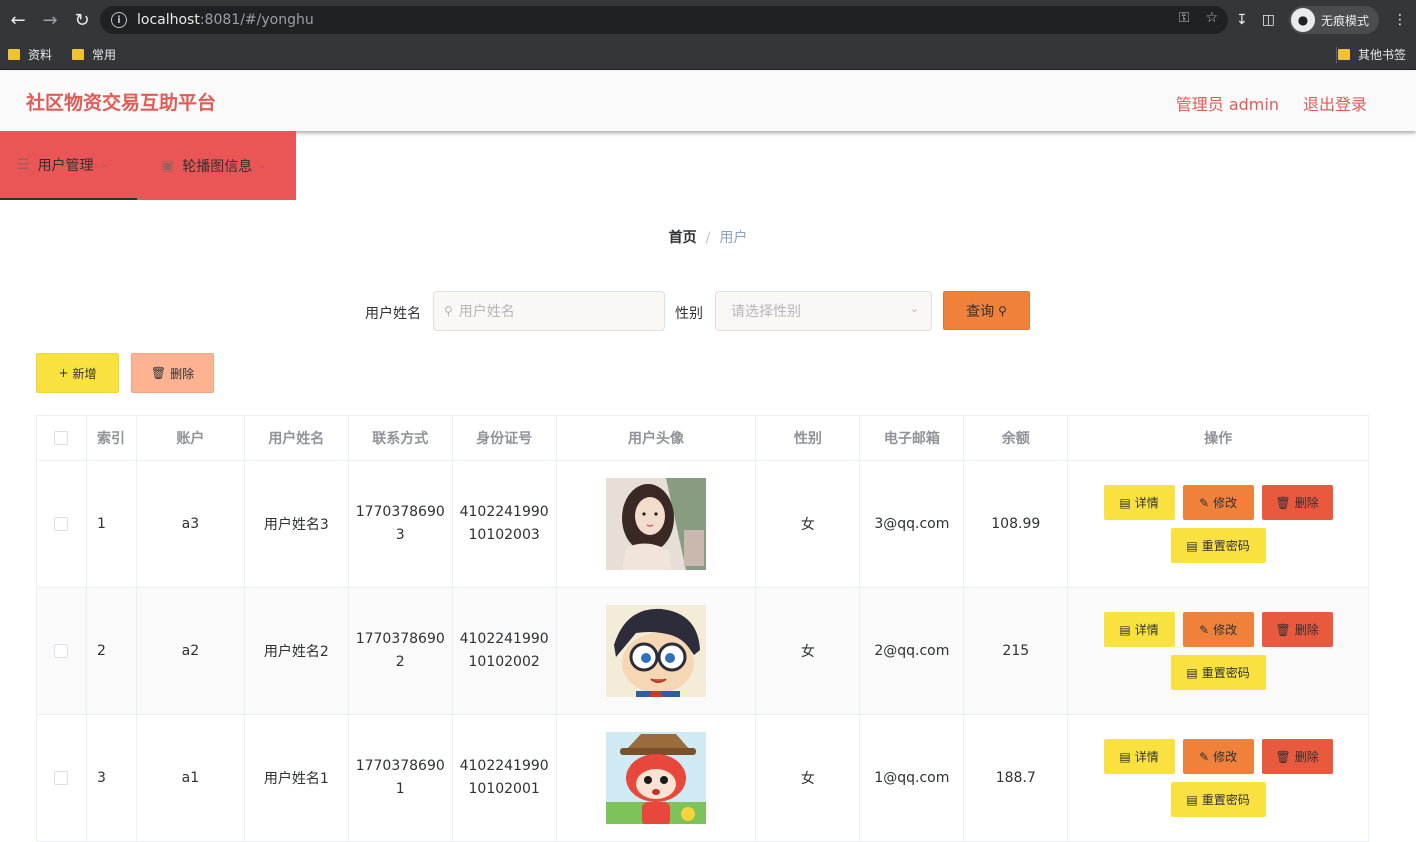 This screenshot has height=842, width=1416. Describe the element at coordinates (1016, 778) in the screenshot. I see `row-balance: 188.7` at that location.